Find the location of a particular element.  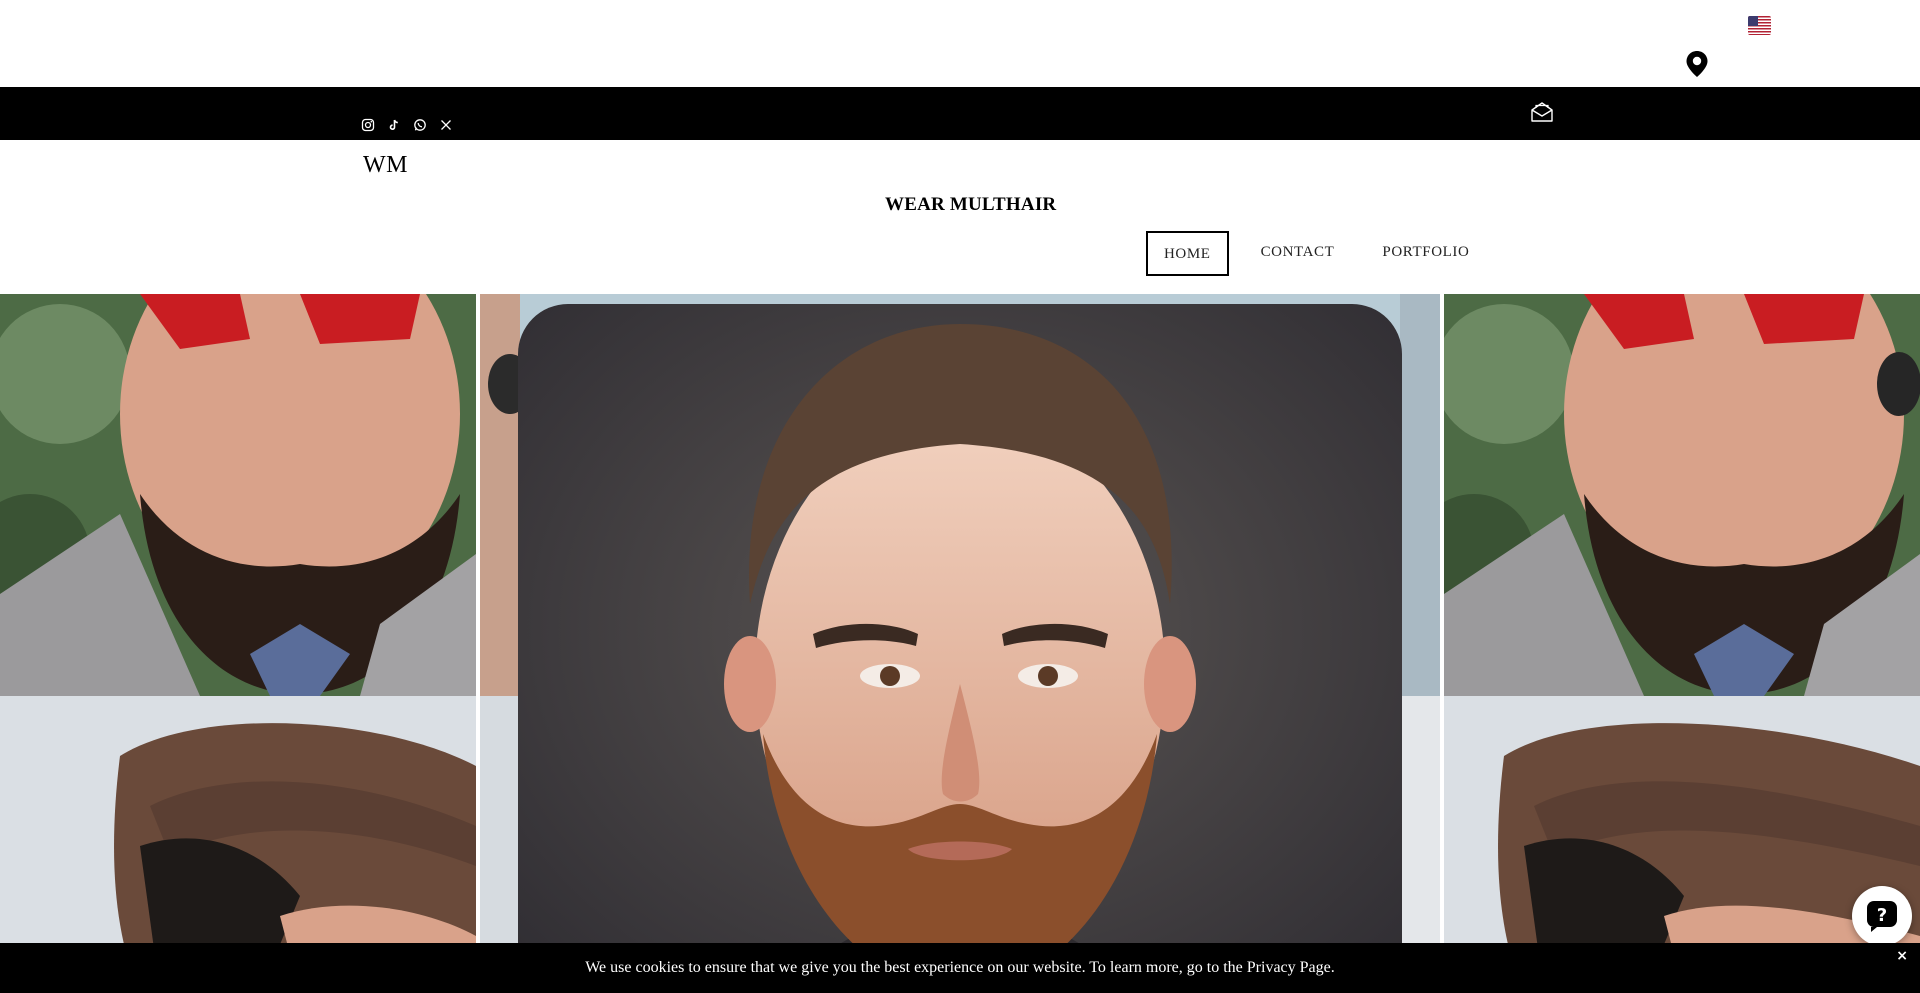

envelope-open-icon is located at coordinates (1542, 112).